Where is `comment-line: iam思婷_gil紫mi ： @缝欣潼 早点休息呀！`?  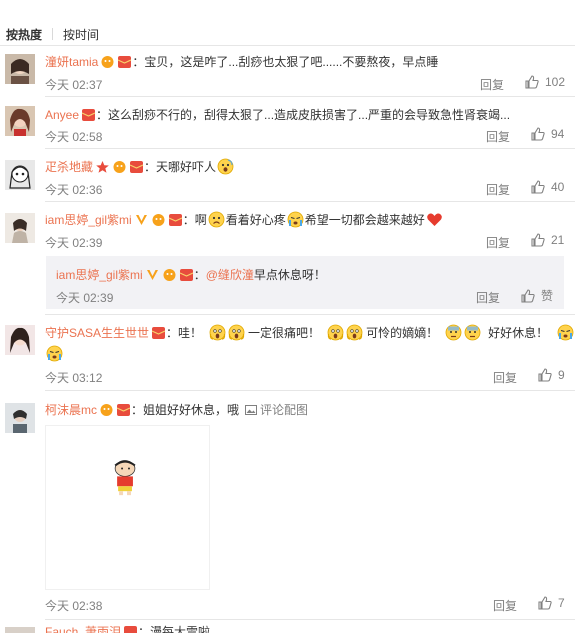
comment-line: iam思婷_gil紫mi ： @缝欣潼 早点休息呀！ is located at coordinates (191, 274).